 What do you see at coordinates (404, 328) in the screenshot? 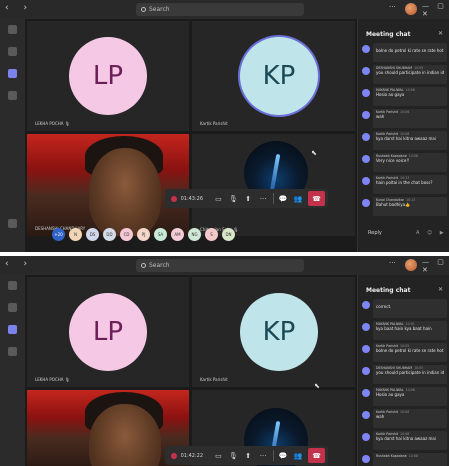
I see `message-text: kya baat hain kya baat hain` at bounding box center [404, 328].